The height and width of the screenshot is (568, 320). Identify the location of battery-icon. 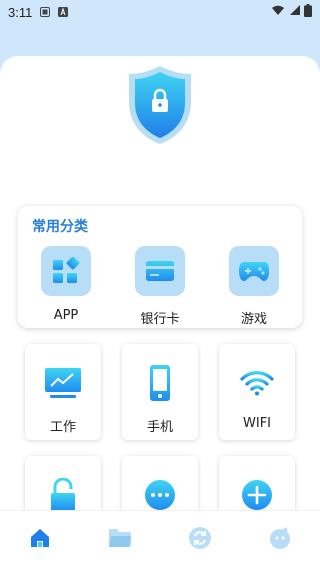
(308, 12).